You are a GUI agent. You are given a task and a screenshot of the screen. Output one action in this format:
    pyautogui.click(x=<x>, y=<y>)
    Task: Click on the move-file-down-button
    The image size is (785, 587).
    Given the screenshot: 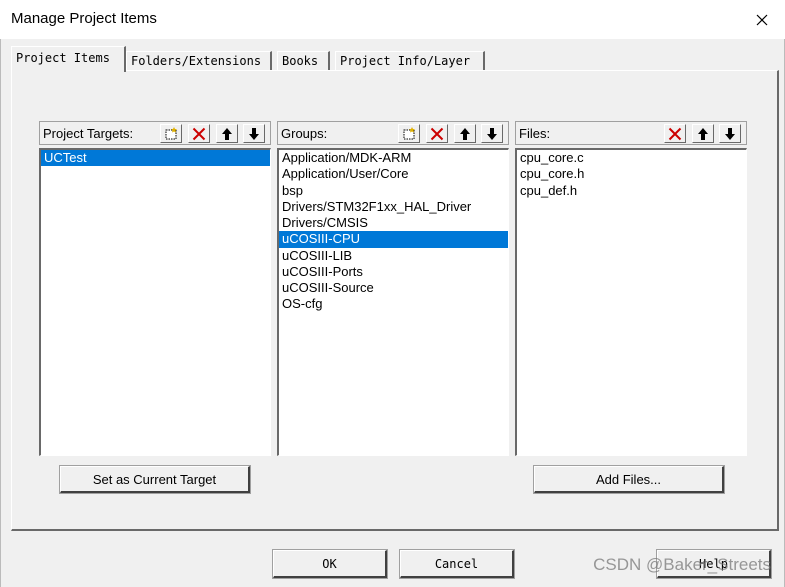 What is the action you would take?
    pyautogui.click(x=730, y=133)
    